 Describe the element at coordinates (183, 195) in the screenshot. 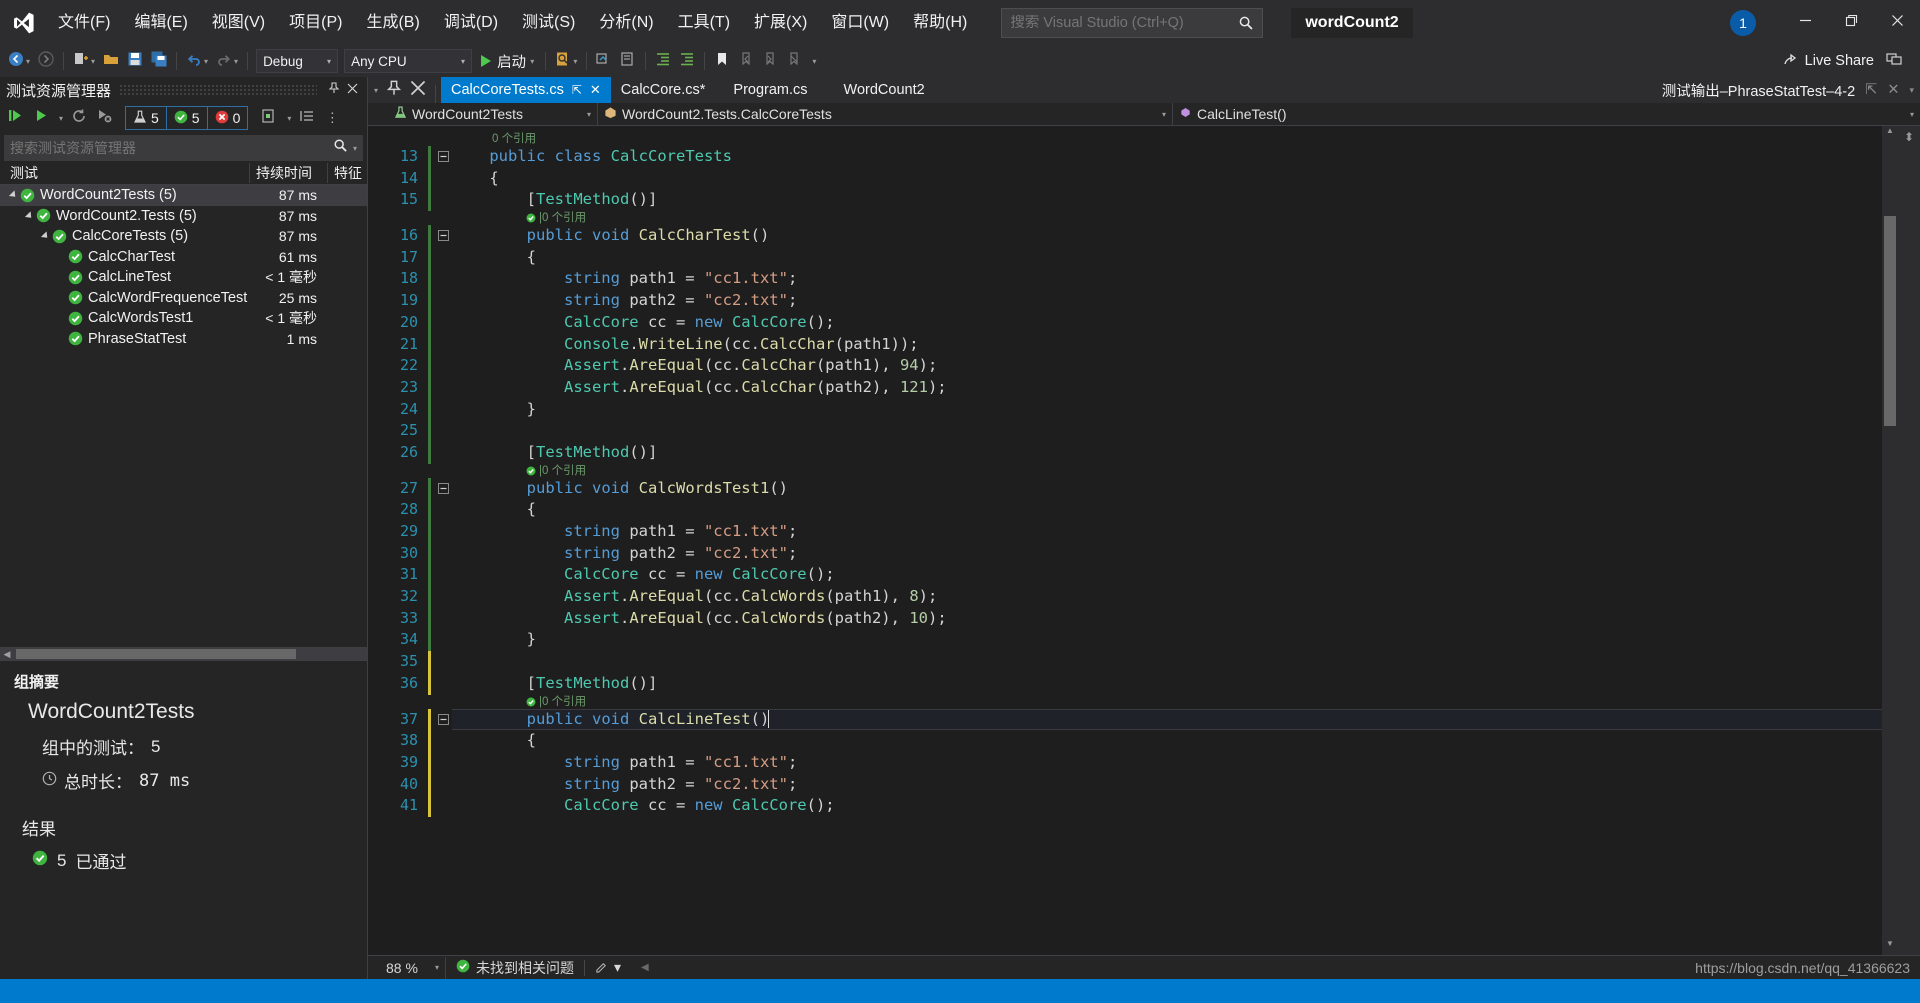

I see `test-tree-row: WordCount2Tests (5) 87 ms` at that location.